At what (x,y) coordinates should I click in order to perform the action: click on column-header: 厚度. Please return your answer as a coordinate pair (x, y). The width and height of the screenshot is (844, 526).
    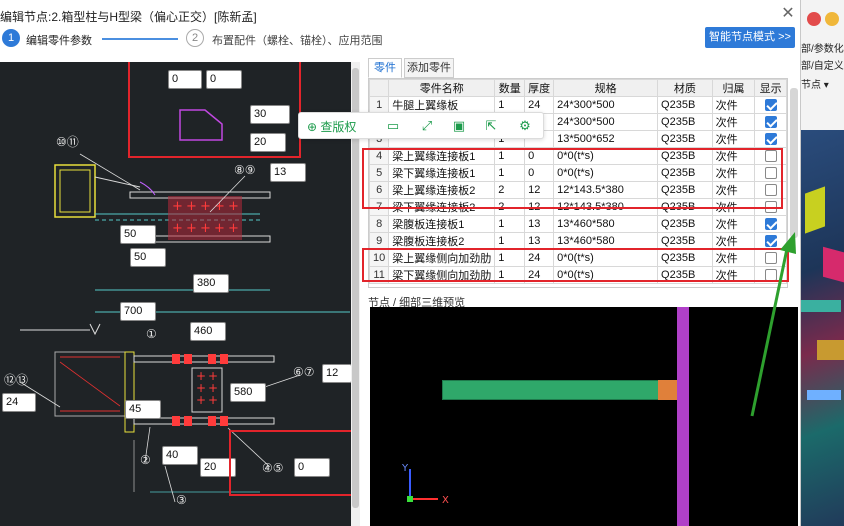
    Looking at the image, I should click on (539, 88).